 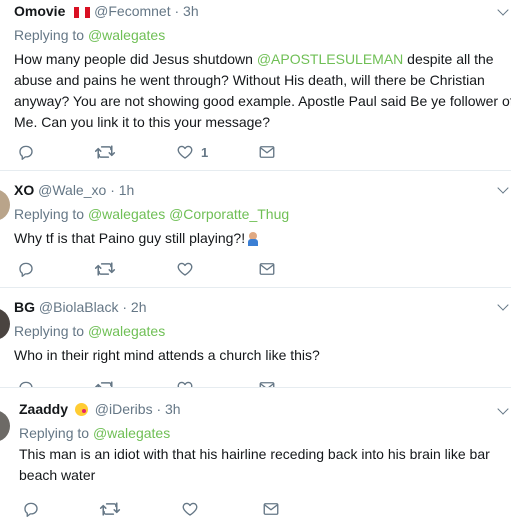 I want to click on tweet-text-part: How many people did Jesus shutdown, so click(x=135, y=59).